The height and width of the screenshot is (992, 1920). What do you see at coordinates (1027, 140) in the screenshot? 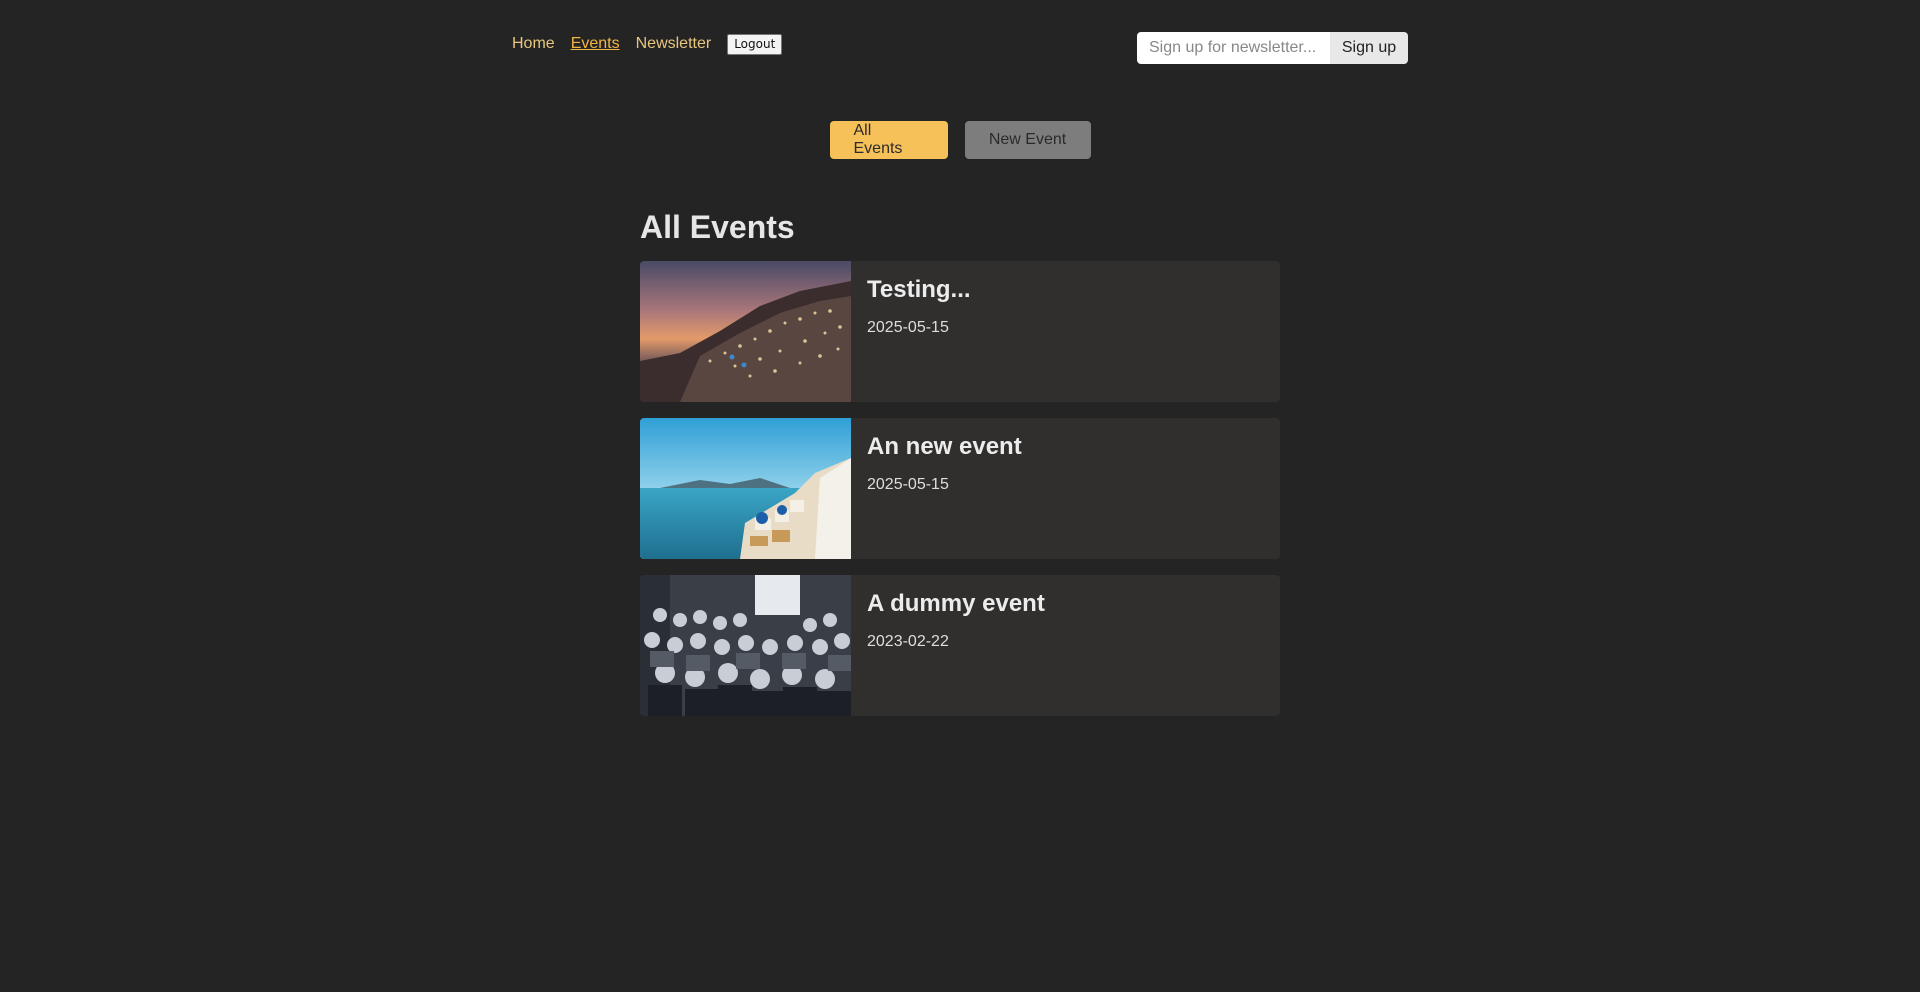
I see `new-event-button: New Event` at bounding box center [1027, 140].